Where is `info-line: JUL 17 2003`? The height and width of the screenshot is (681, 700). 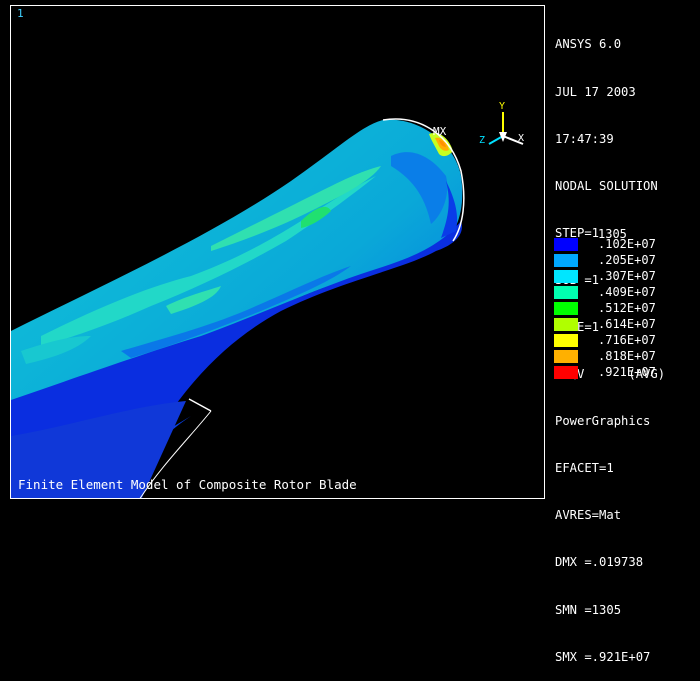 info-line: JUL 17 2003 is located at coordinates (595, 91).